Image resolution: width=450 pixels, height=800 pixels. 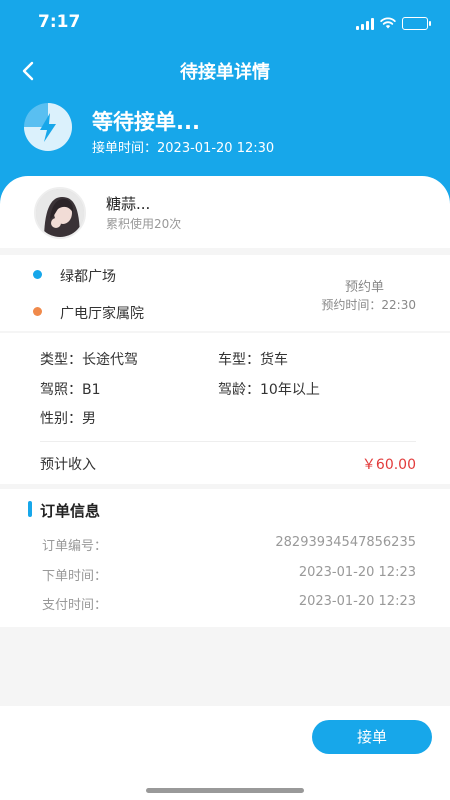 What do you see at coordinates (345, 542) in the screenshot?
I see `order-number-value: 28293934547856235` at bounding box center [345, 542].